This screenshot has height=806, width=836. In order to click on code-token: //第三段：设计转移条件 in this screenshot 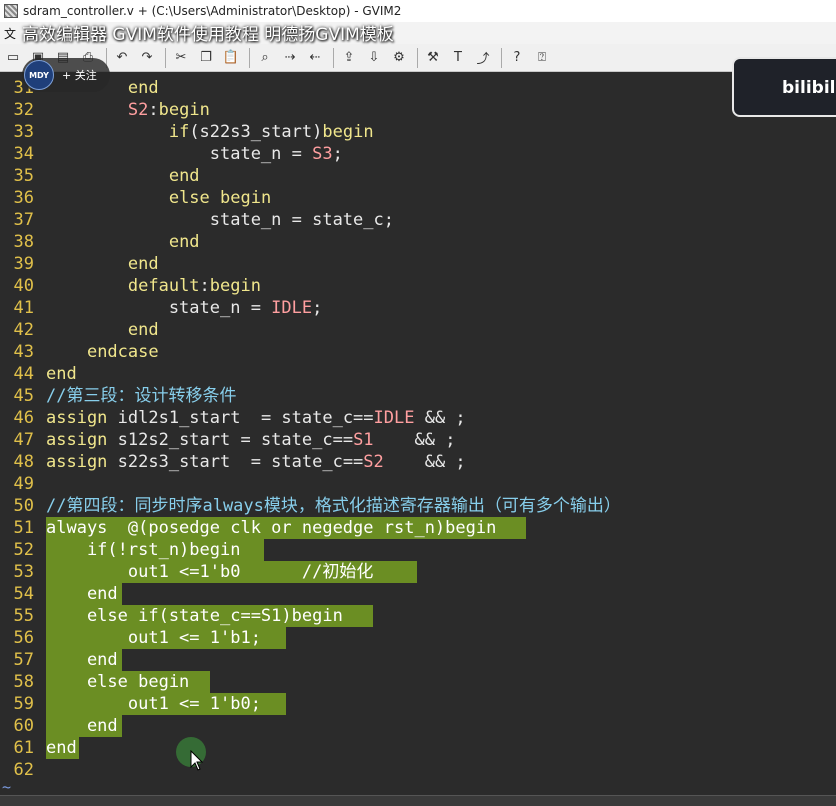, I will do `click(141, 396)`.